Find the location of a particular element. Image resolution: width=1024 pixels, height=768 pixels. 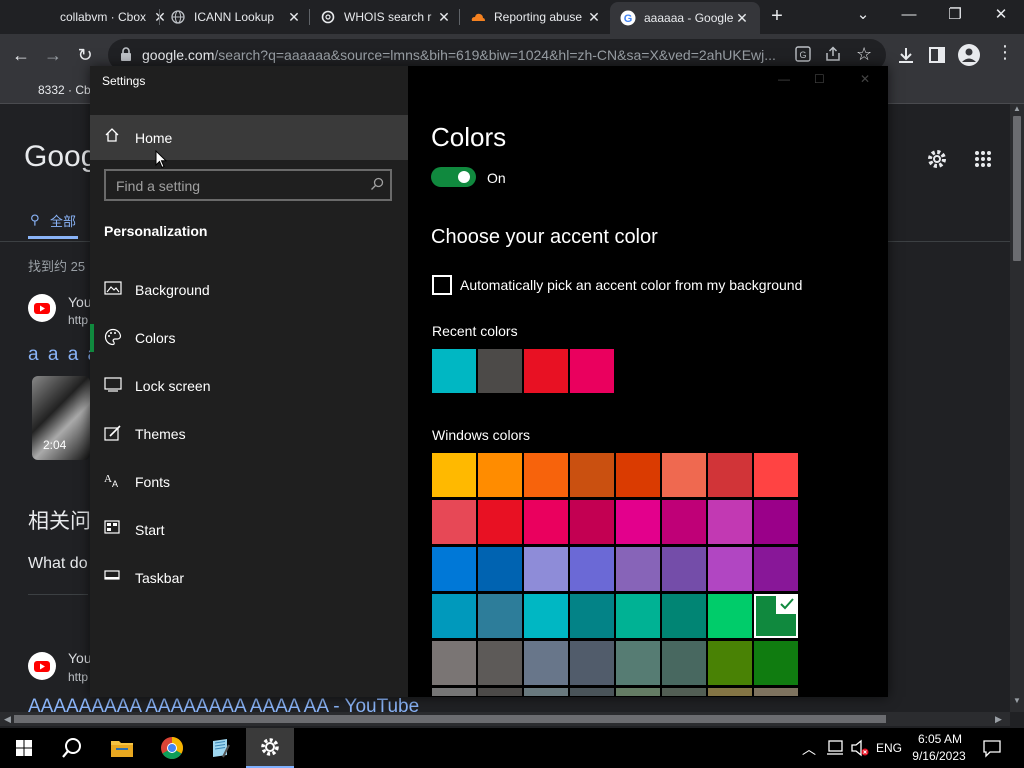

tab-icann: ICANN Lookup ✕ is located at coordinates (236, 17).